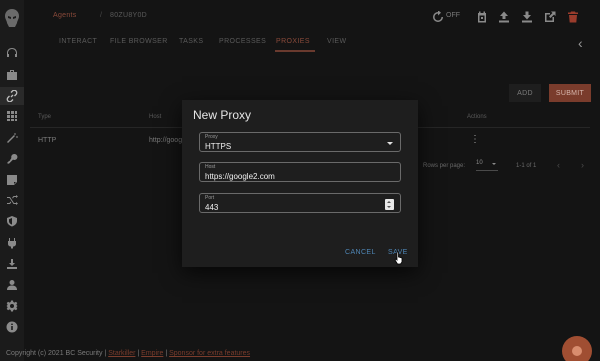  I want to click on footer-link-empire: Empire, so click(152, 353).